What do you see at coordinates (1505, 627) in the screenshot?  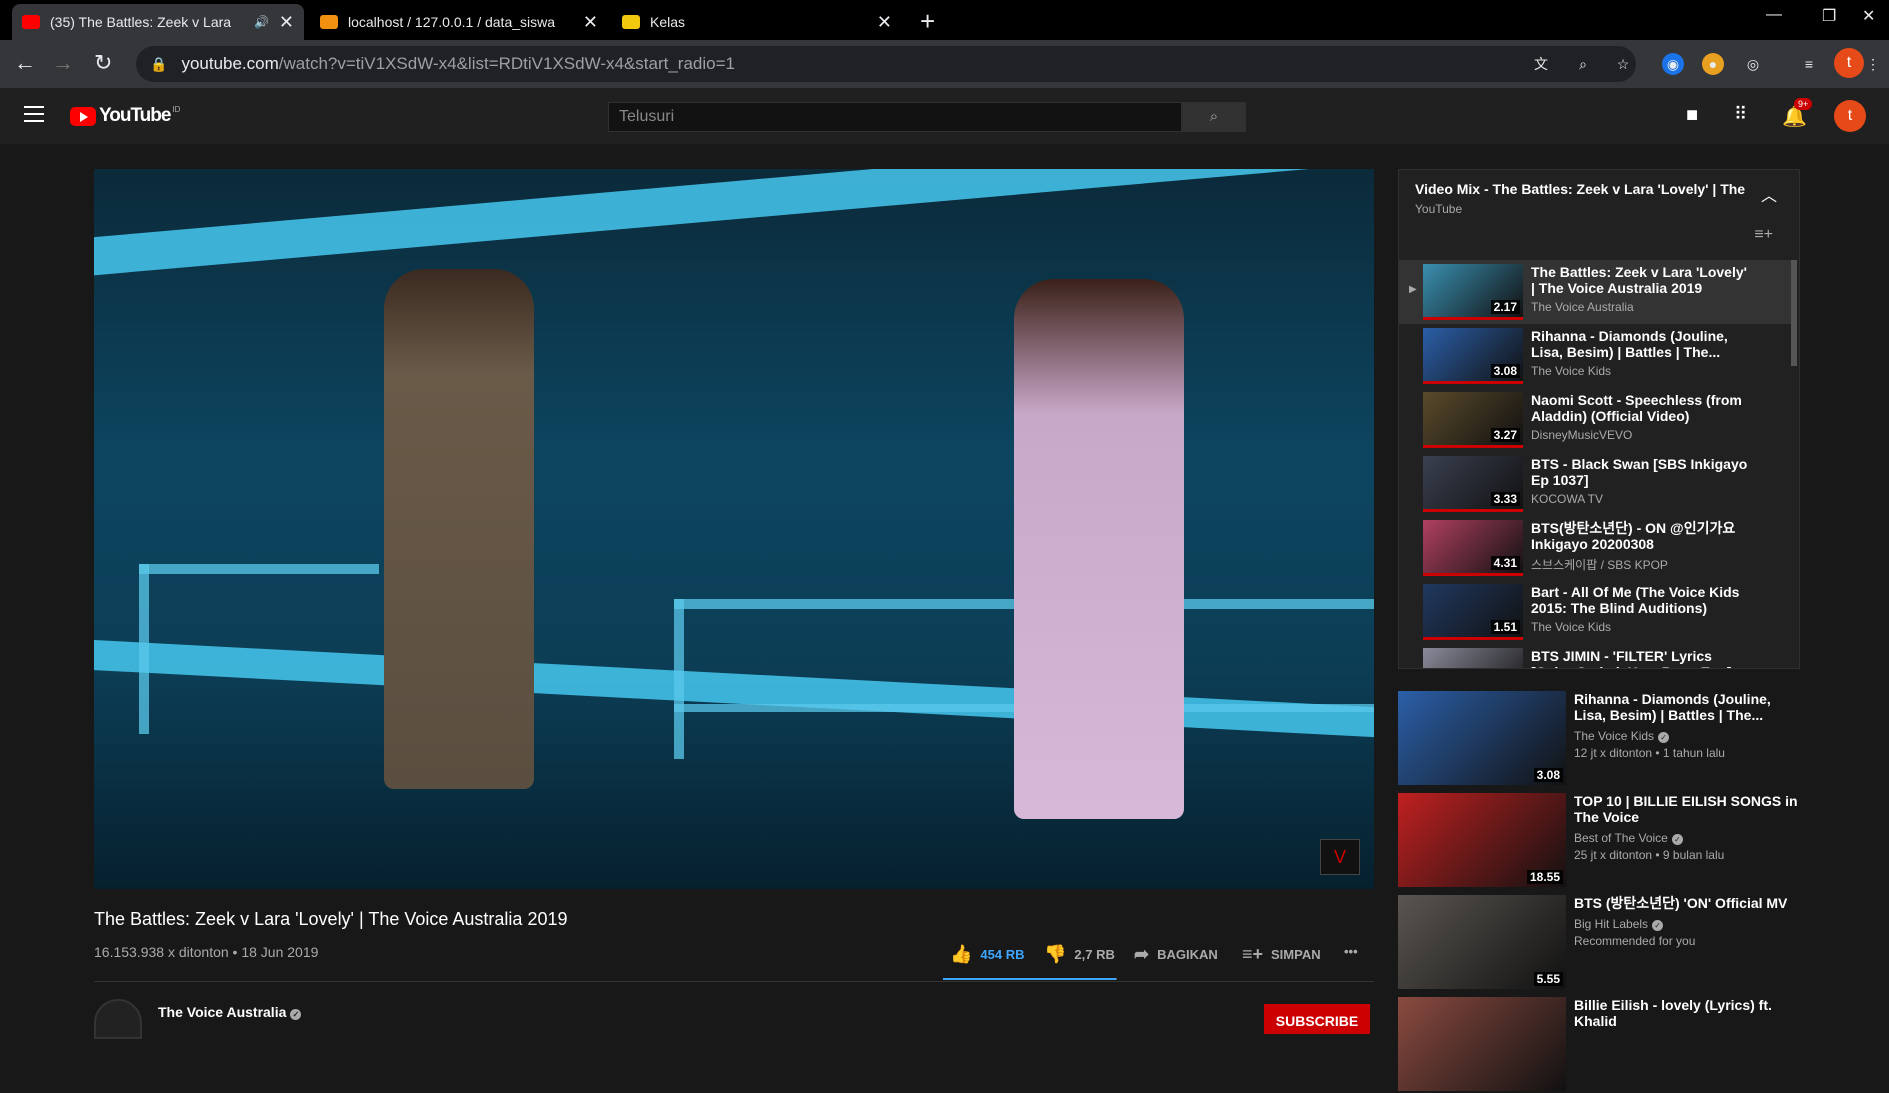 I see `duration-badge: 1.51` at bounding box center [1505, 627].